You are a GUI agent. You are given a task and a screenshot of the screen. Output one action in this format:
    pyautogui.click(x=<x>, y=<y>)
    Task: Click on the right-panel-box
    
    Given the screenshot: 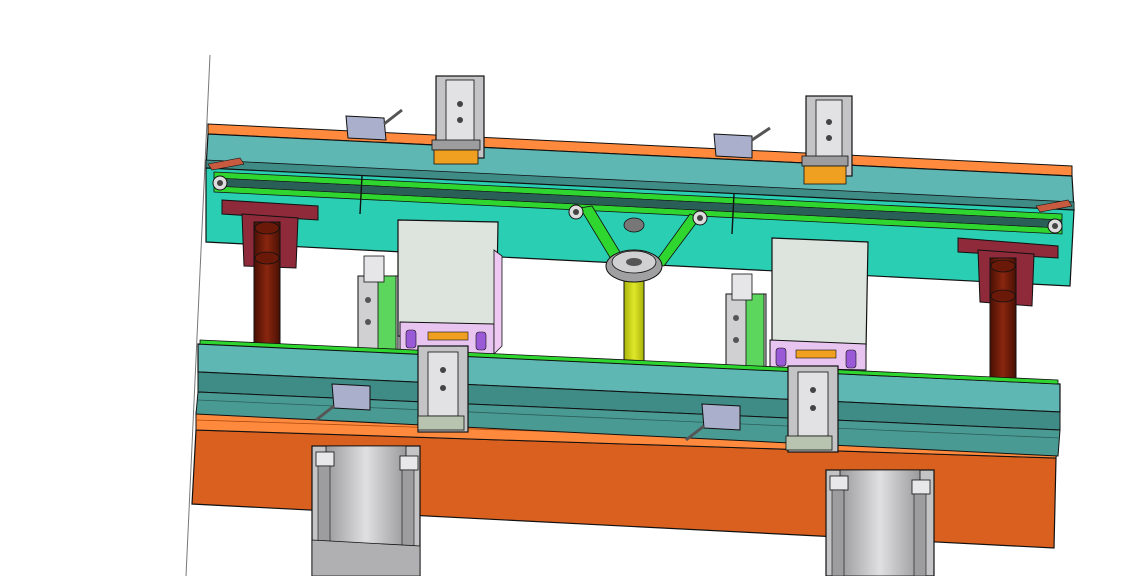 What is the action you would take?
    pyautogui.click(x=819, y=304)
    